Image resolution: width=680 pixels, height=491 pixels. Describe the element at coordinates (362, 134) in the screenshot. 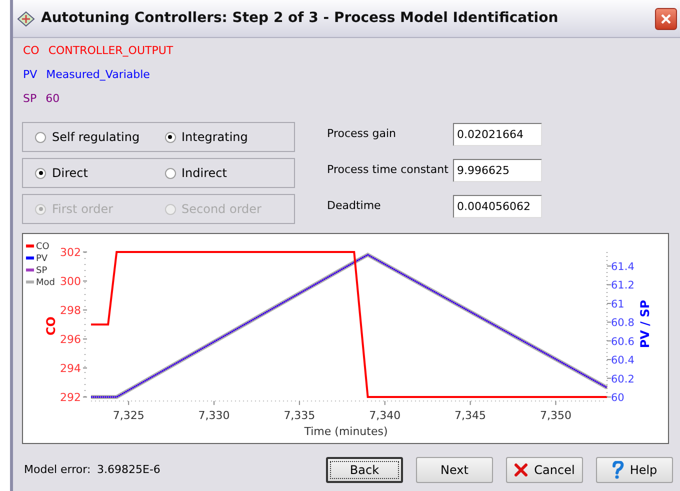

I see `parameter-label: Process gain` at that location.